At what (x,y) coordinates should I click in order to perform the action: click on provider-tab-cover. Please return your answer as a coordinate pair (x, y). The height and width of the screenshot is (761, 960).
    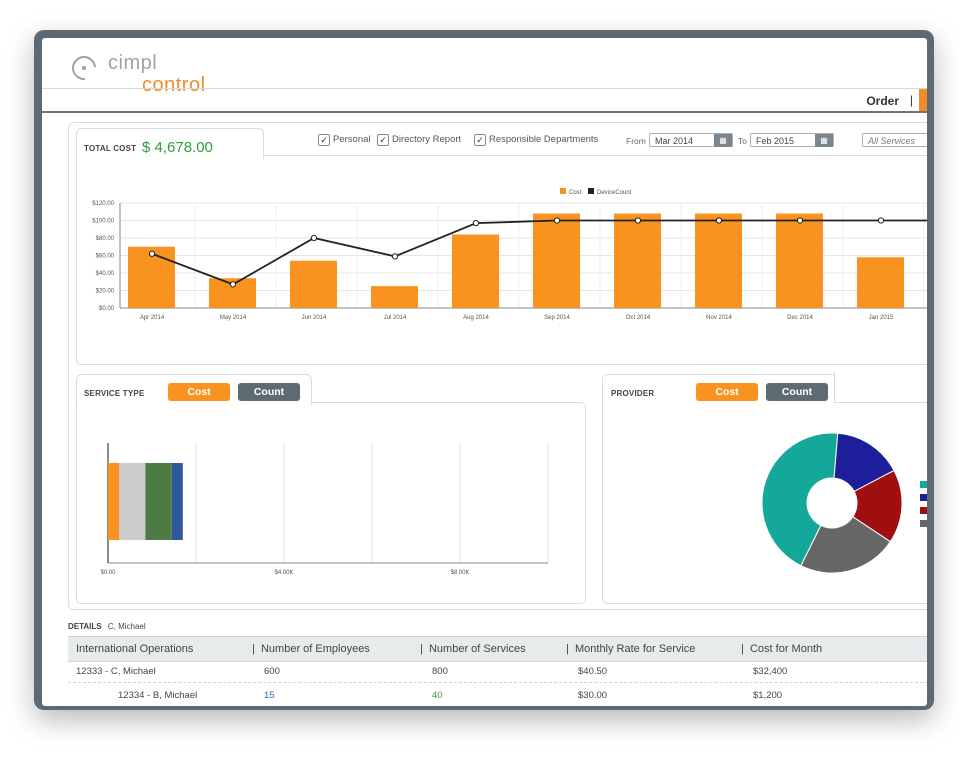
    Looking at the image, I should click on (880, 387).